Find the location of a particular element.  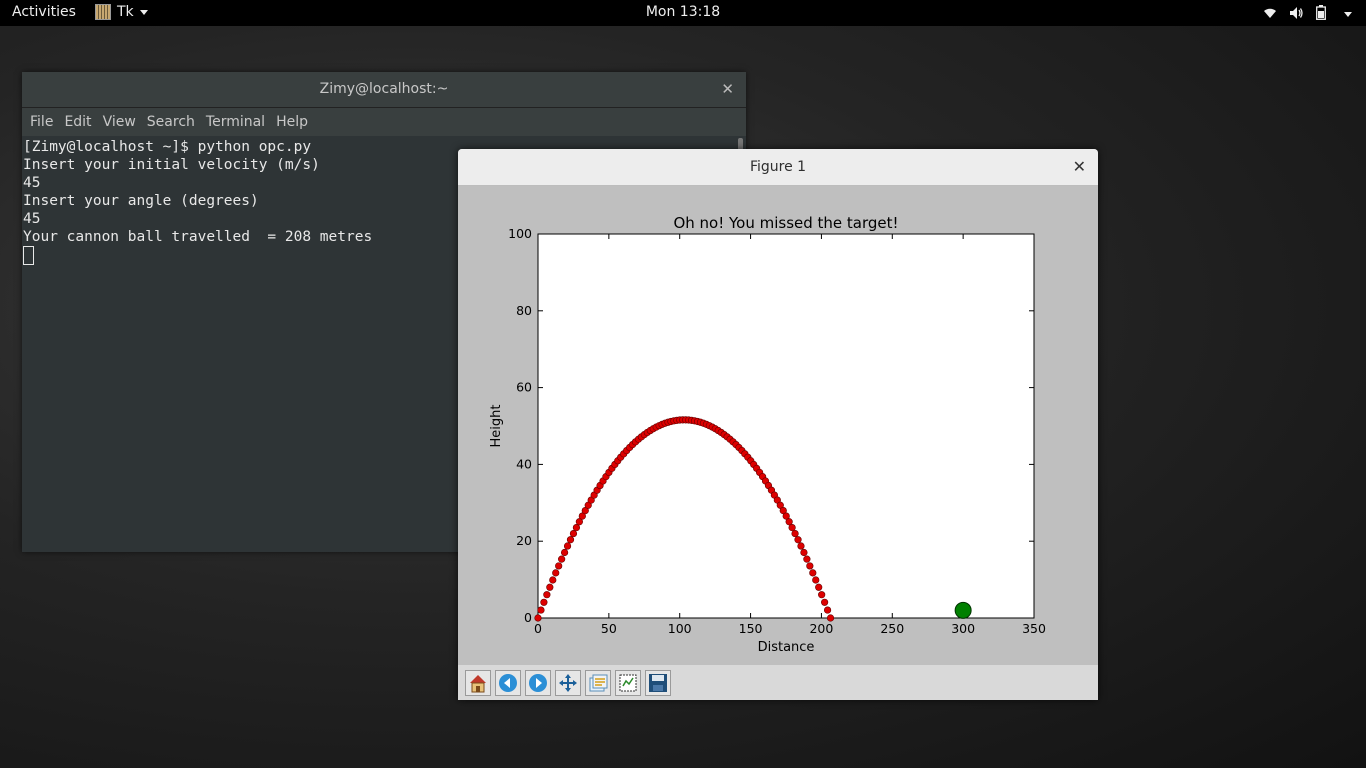

x-tick-label: 150 is located at coordinates (751, 628).